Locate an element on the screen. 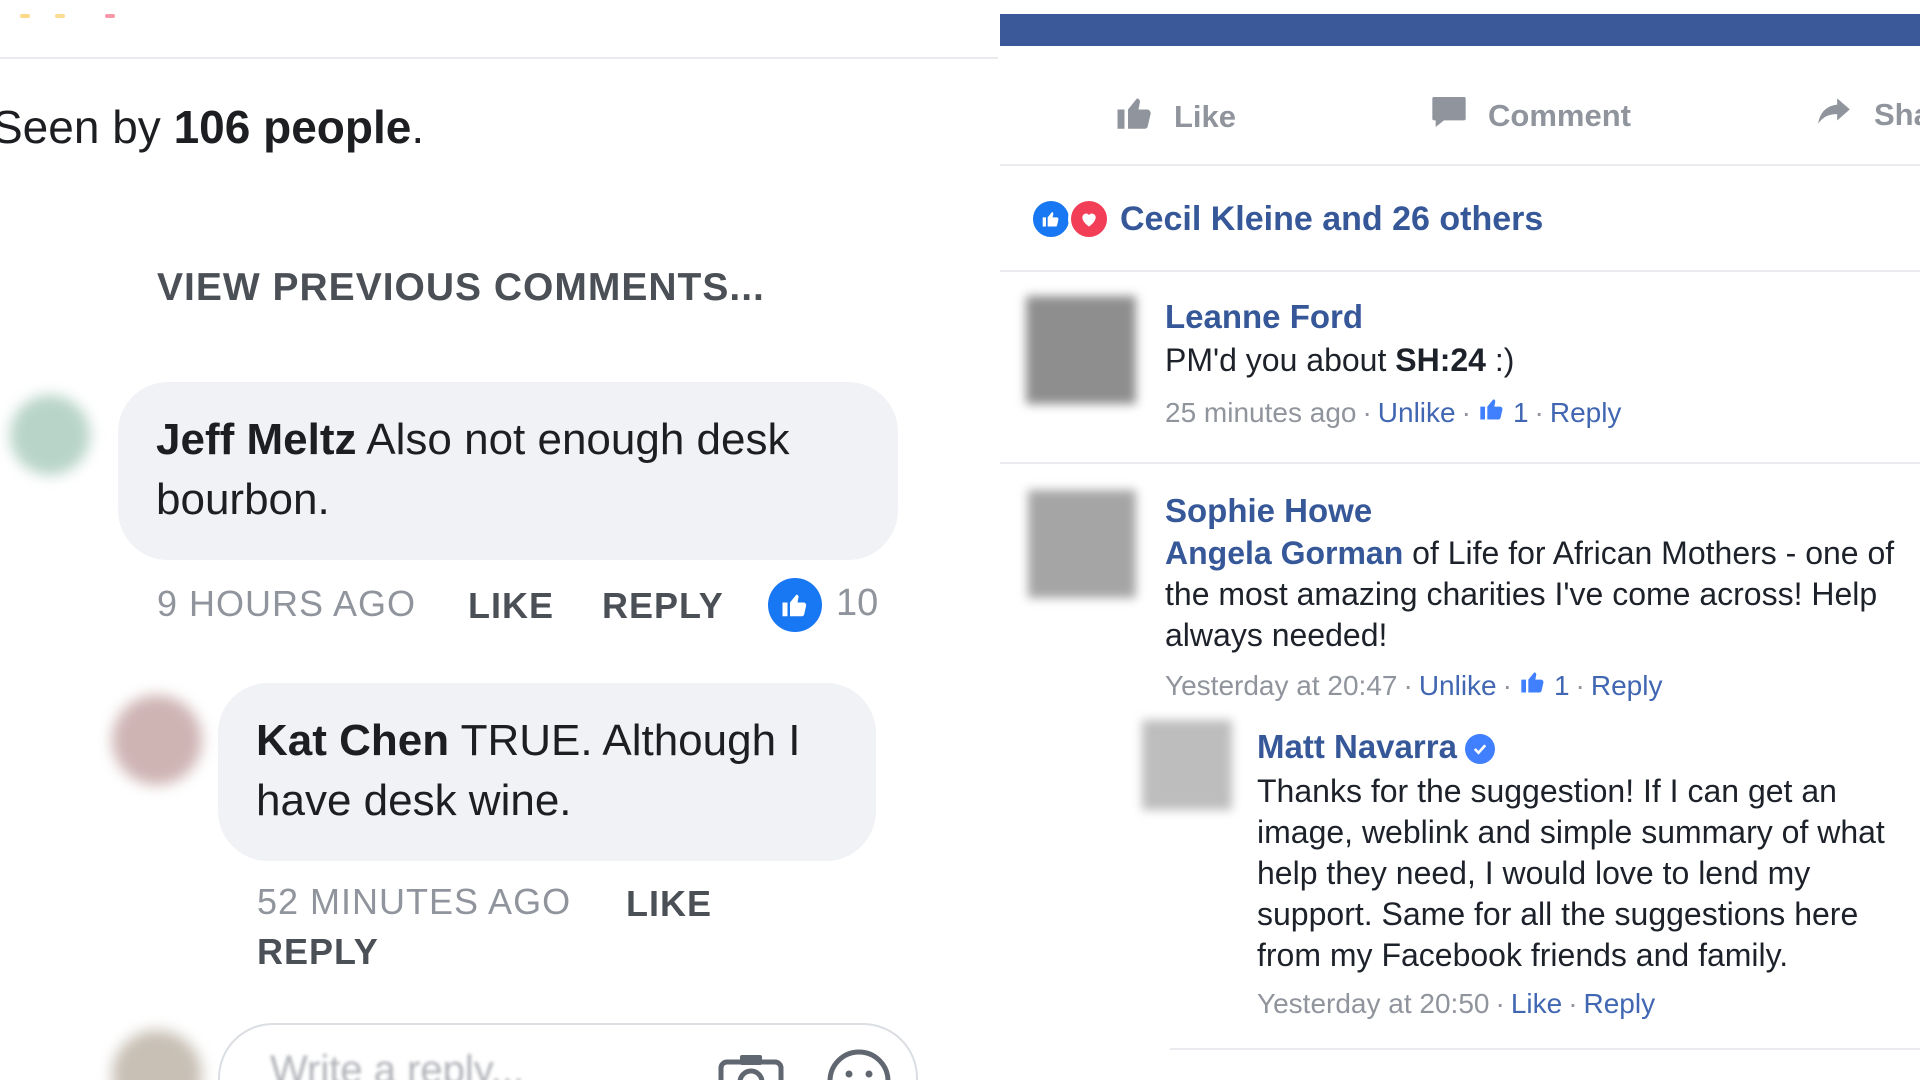  comment-text: PM'd you about SH:24 :) is located at coordinates (1340, 360).